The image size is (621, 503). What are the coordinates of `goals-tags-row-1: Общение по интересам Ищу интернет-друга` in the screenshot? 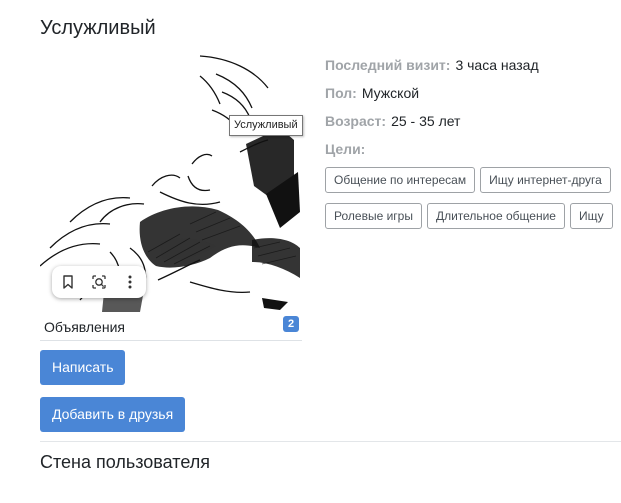 It's located at (473, 180).